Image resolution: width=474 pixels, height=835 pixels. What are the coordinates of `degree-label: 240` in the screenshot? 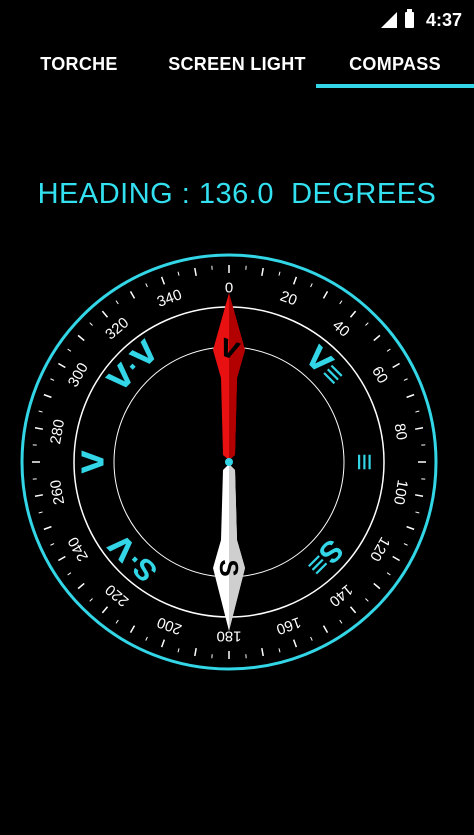 It's located at (78, 549).